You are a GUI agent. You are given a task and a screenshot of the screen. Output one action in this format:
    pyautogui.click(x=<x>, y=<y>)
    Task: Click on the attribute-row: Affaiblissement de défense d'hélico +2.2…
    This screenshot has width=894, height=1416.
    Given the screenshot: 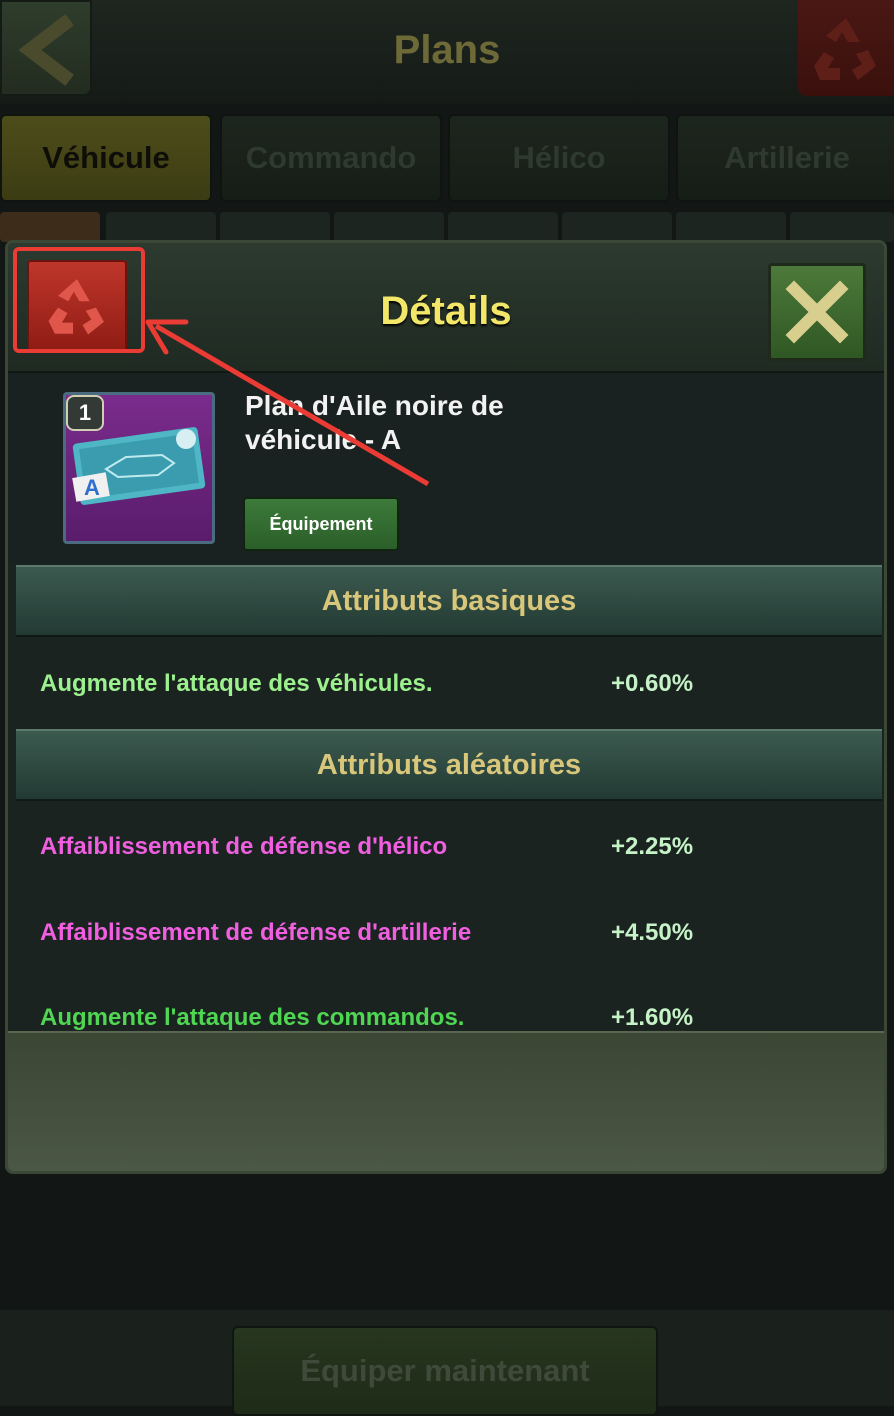 What is the action you would take?
    pyautogui.click(x=446, y=853)
    